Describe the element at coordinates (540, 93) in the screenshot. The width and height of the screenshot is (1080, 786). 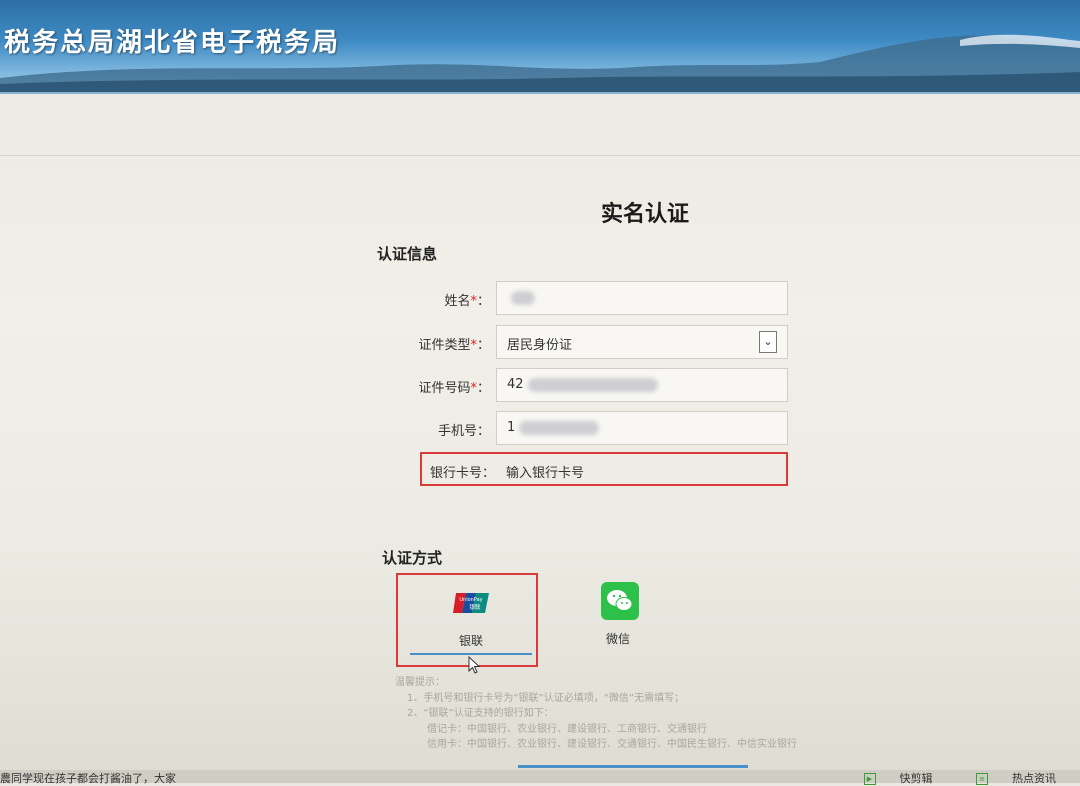
I see `header-divider` at that location.